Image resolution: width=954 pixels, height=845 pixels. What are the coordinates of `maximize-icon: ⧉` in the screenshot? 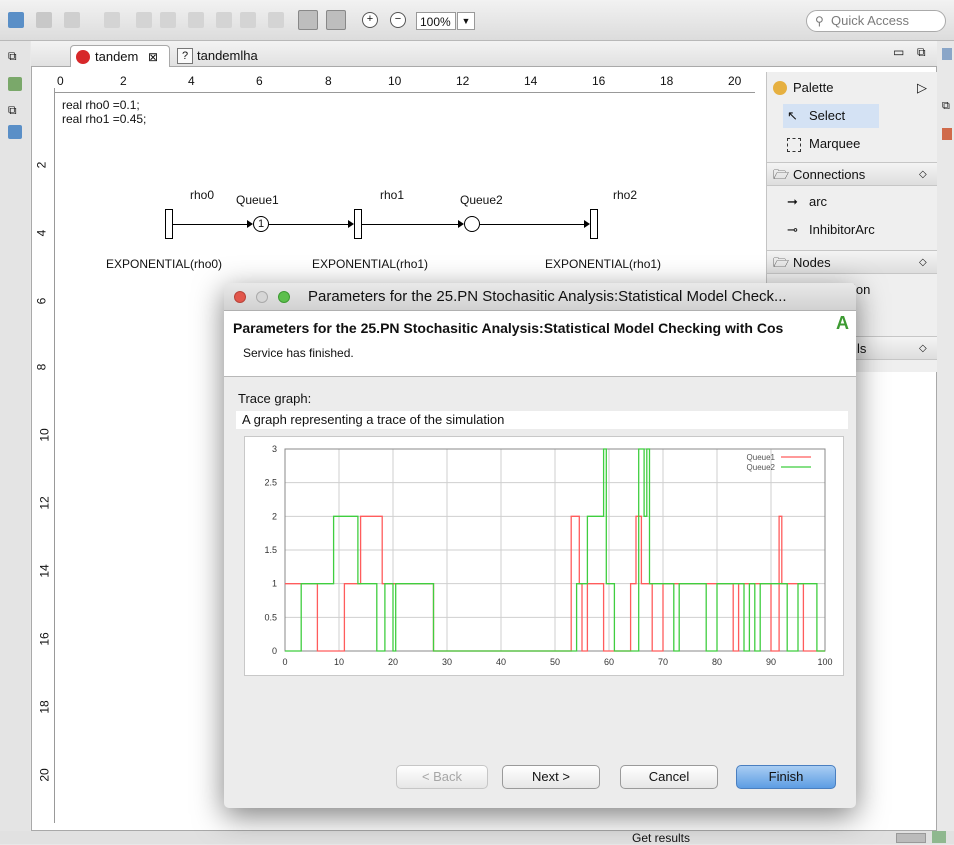 It's located at (921, 52).